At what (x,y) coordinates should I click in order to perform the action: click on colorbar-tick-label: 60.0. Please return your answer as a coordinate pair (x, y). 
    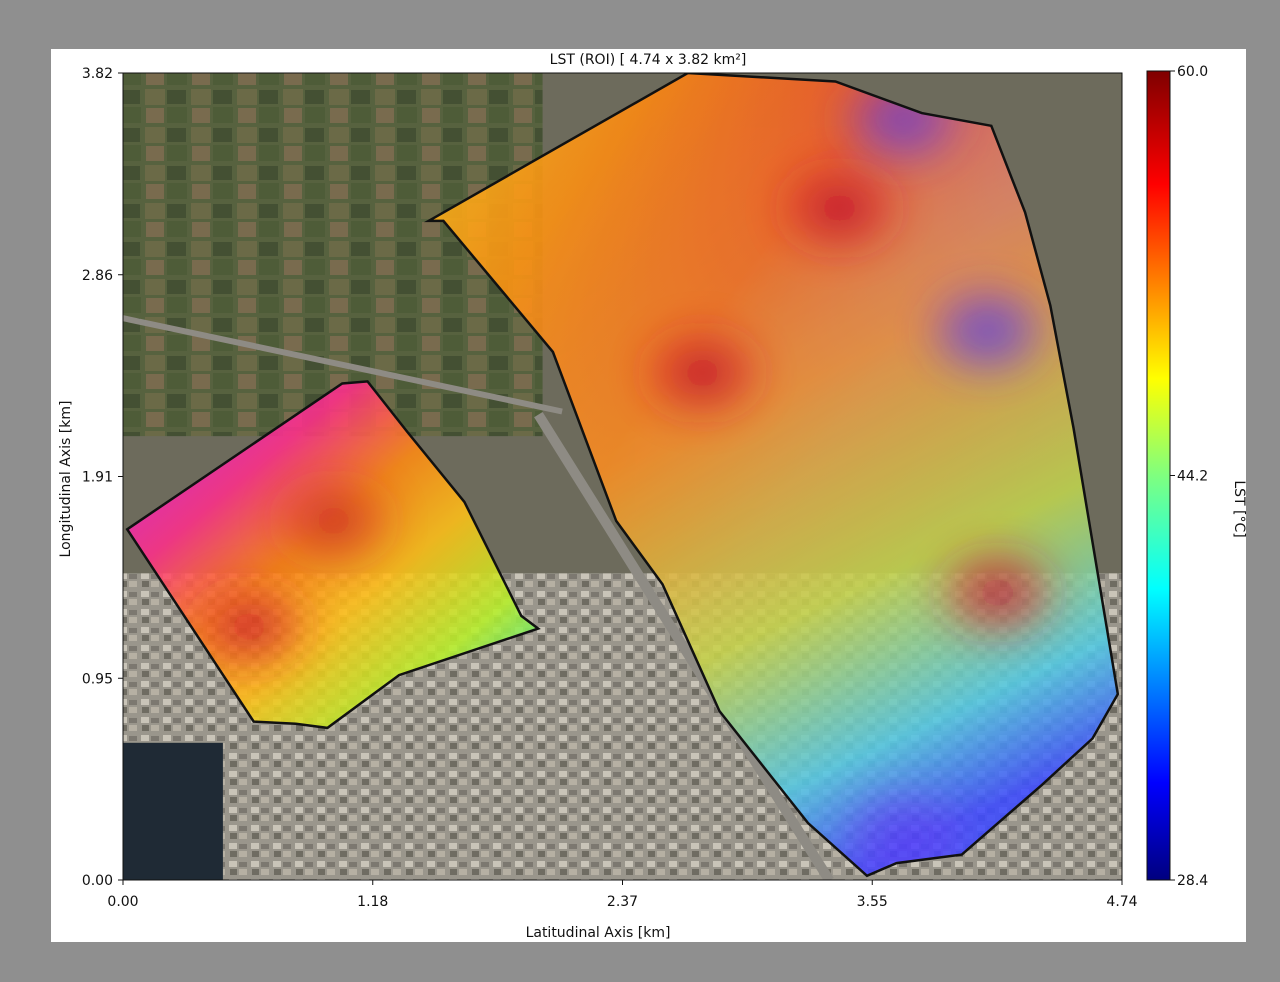
    Looking at the image, I should click on (1192, 72).